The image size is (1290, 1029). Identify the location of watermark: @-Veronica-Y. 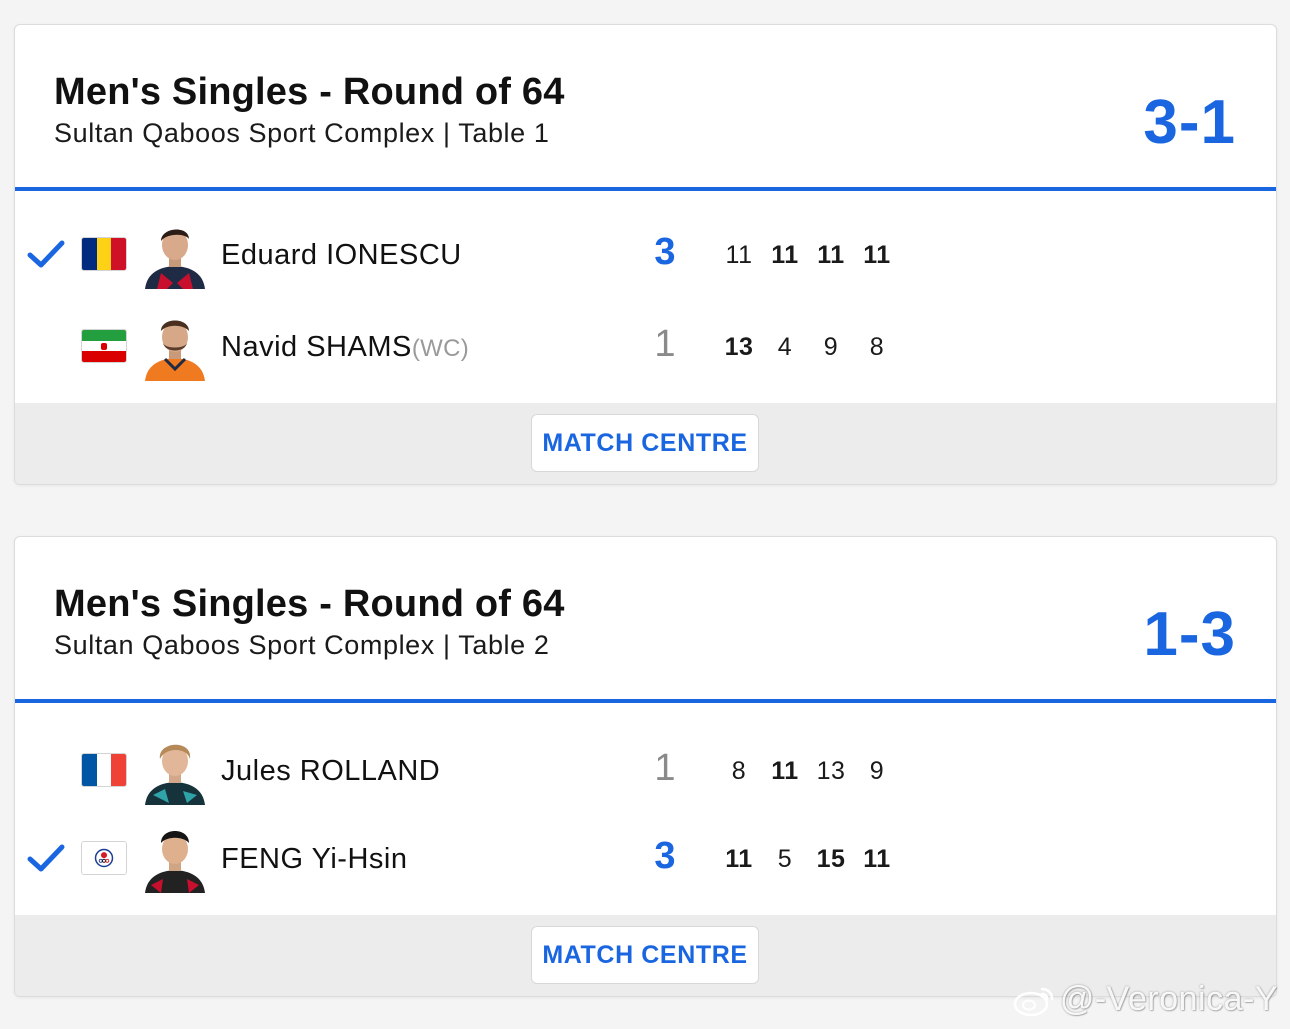
(1145, 999).